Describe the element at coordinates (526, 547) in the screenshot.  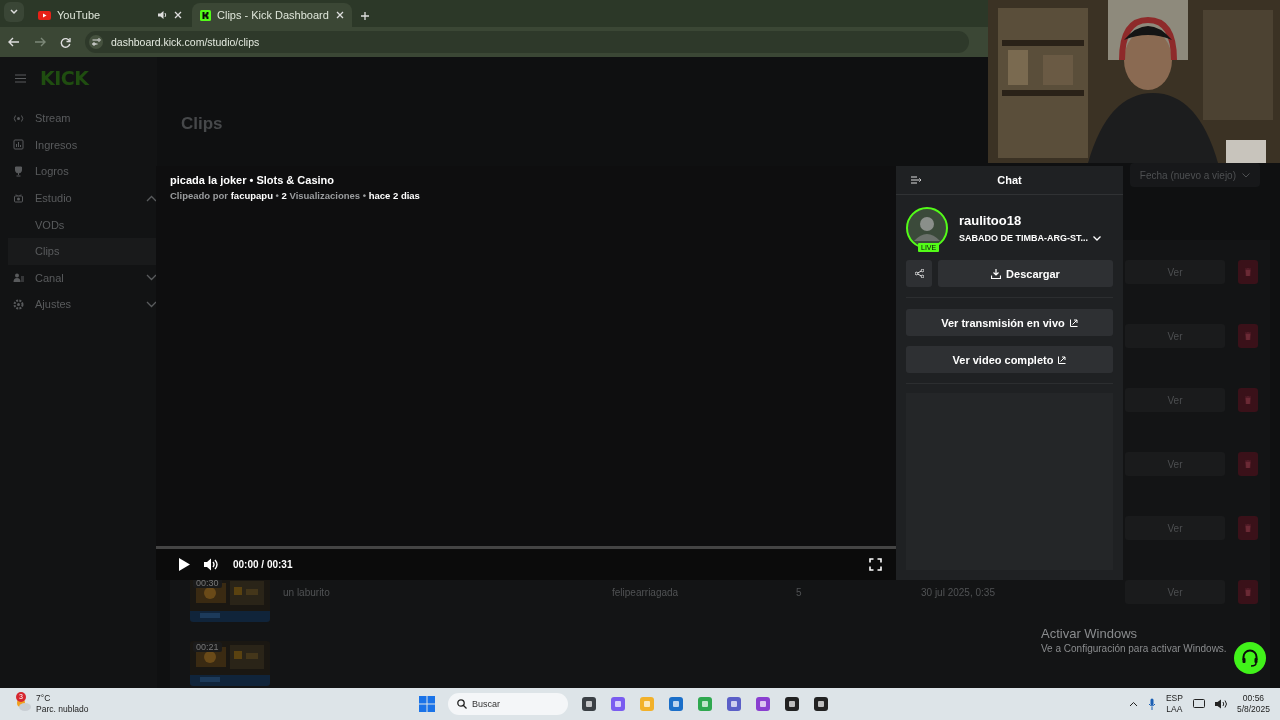
I see `progress-track` at that location.